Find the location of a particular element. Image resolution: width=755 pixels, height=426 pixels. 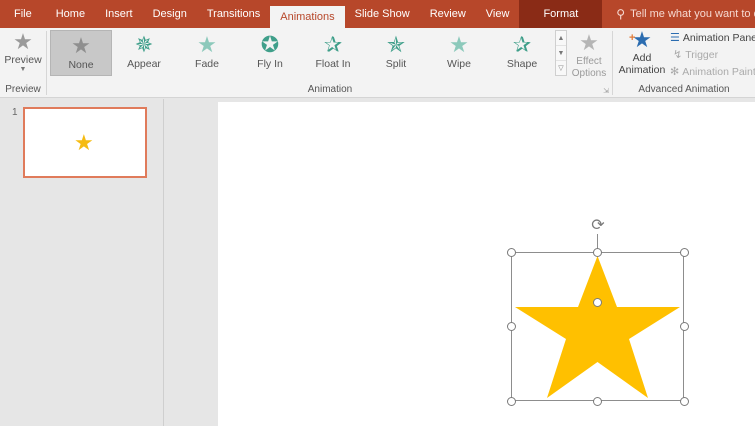

effect-options-line2: Options is located at coordinates (589, 73).